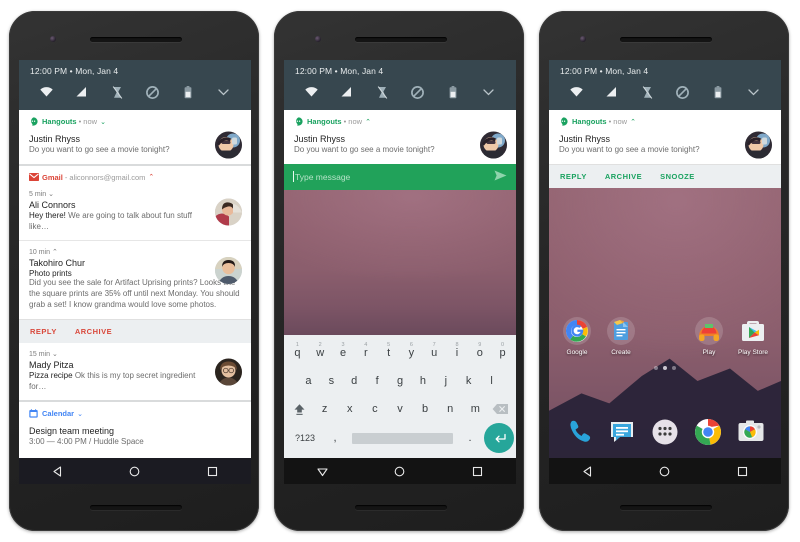  Describe the element at coordinates (577, 336) in the screenshot. I see `app-google: Google` at that location.